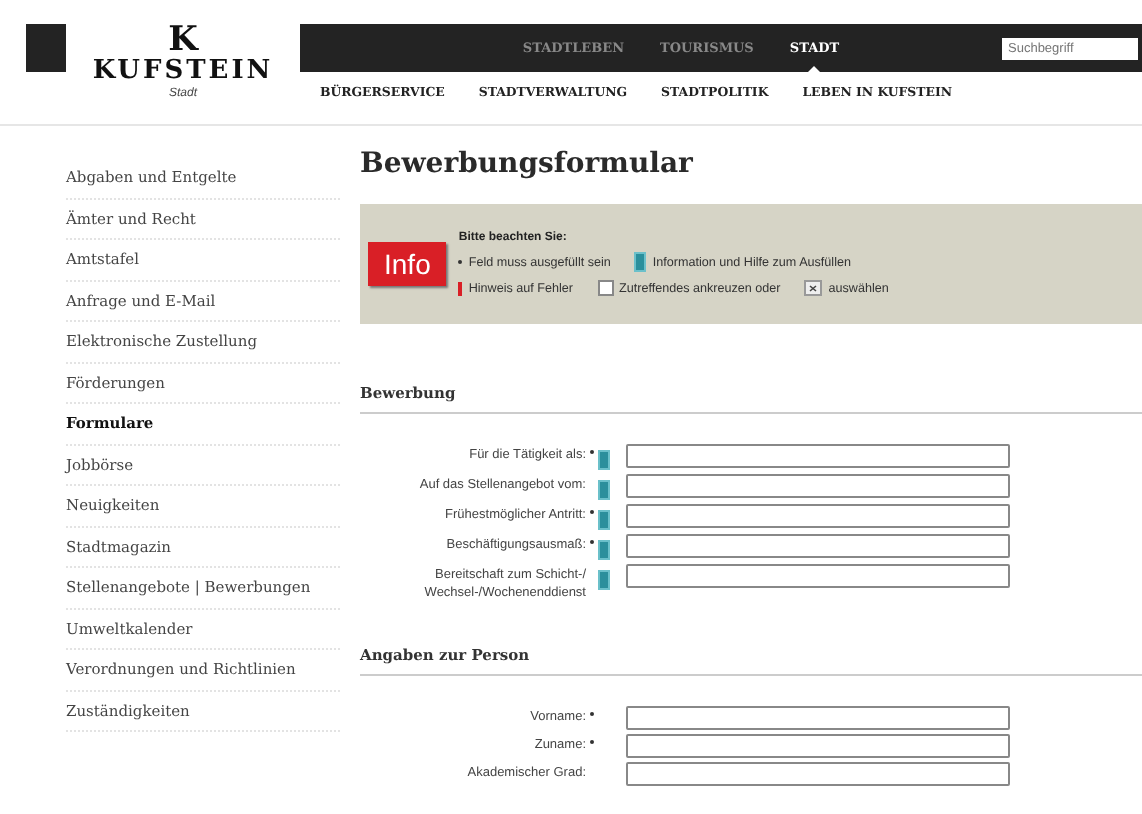 The height and width of the screenshot is (814, 1142). I want to click on error-icon, so click(460, 288).